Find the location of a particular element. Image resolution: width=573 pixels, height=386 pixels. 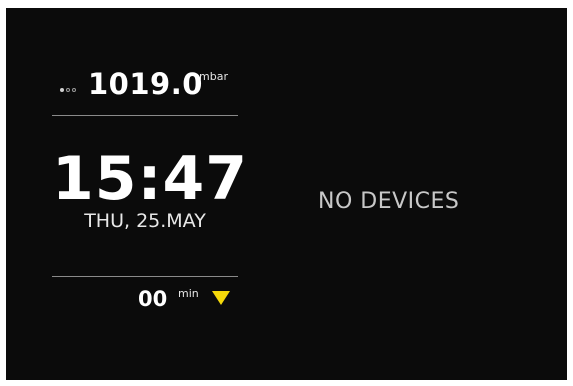

divider-top is located at coordinates (145, 115).